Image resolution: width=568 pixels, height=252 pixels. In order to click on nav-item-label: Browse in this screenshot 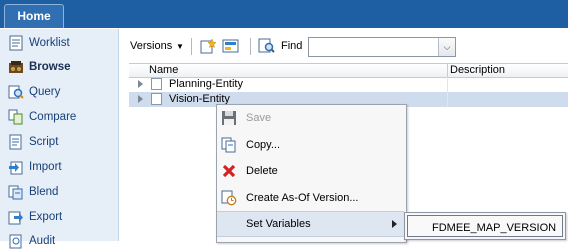, I will do `click(50, 67)`.